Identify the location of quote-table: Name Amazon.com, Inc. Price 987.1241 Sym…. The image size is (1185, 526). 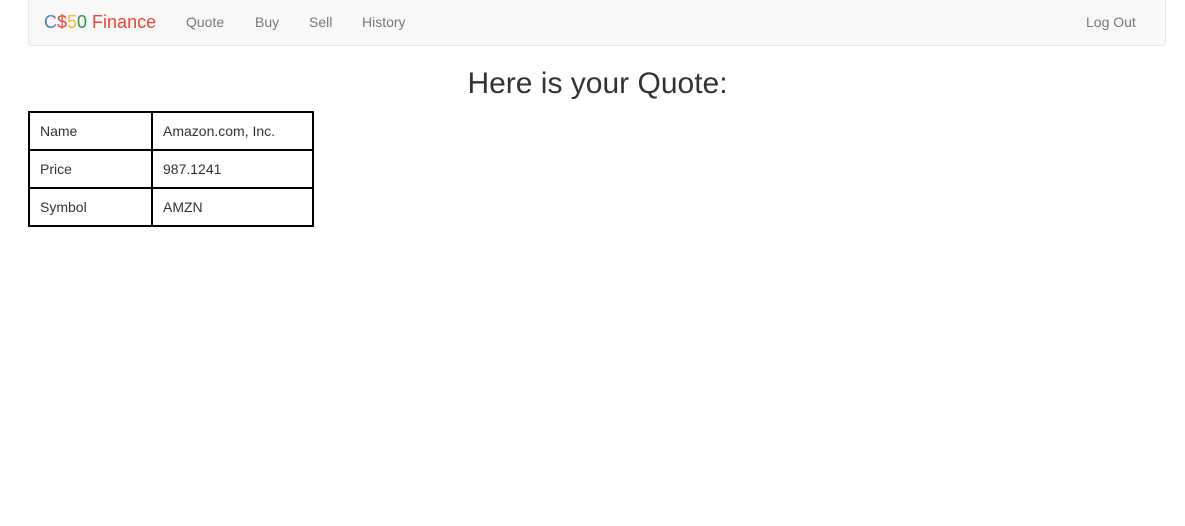
(171, 169).